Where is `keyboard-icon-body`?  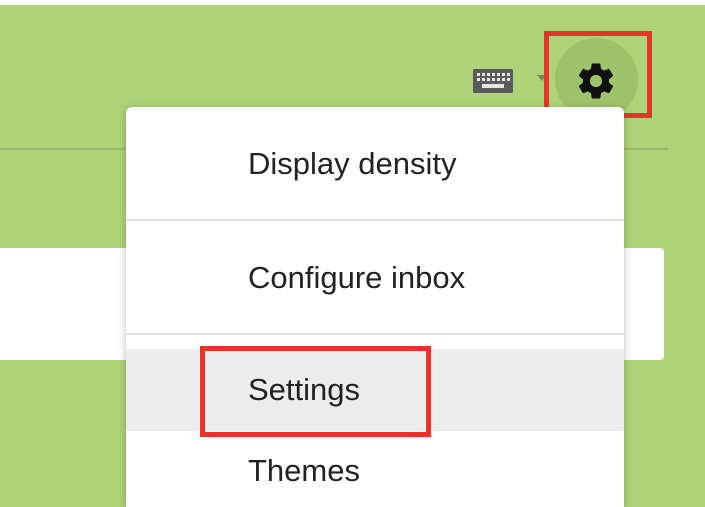 keyboard-icon-body is located at coordinates (493, 81).